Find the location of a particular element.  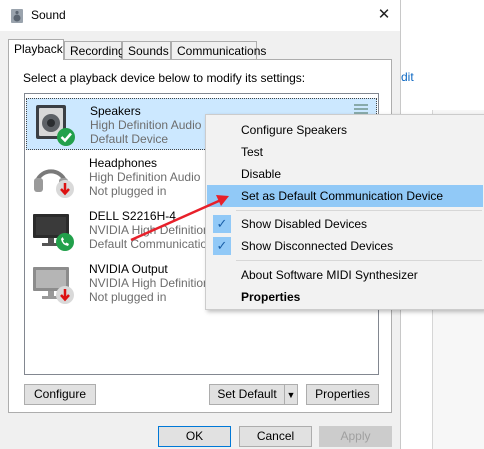

menu-item-show-disabled: ✓ Show Disabled Devices is located at coordinates (345, 224).